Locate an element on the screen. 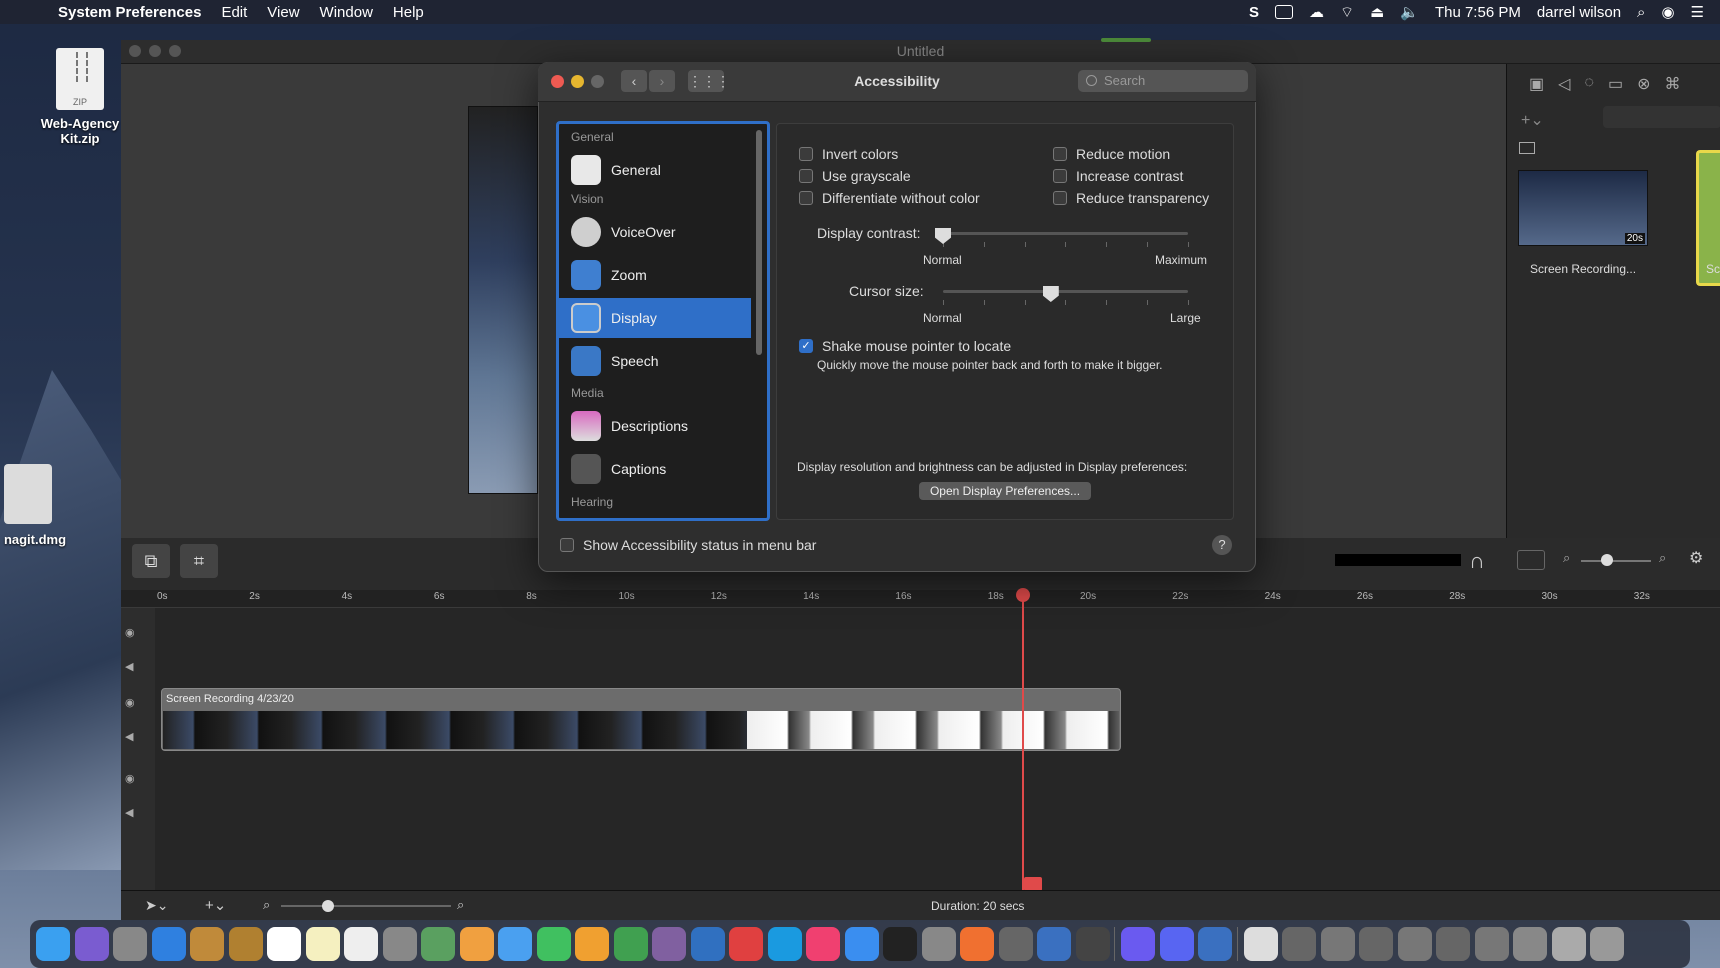  group-button: ⧉ is located at coordinates (151, 561).